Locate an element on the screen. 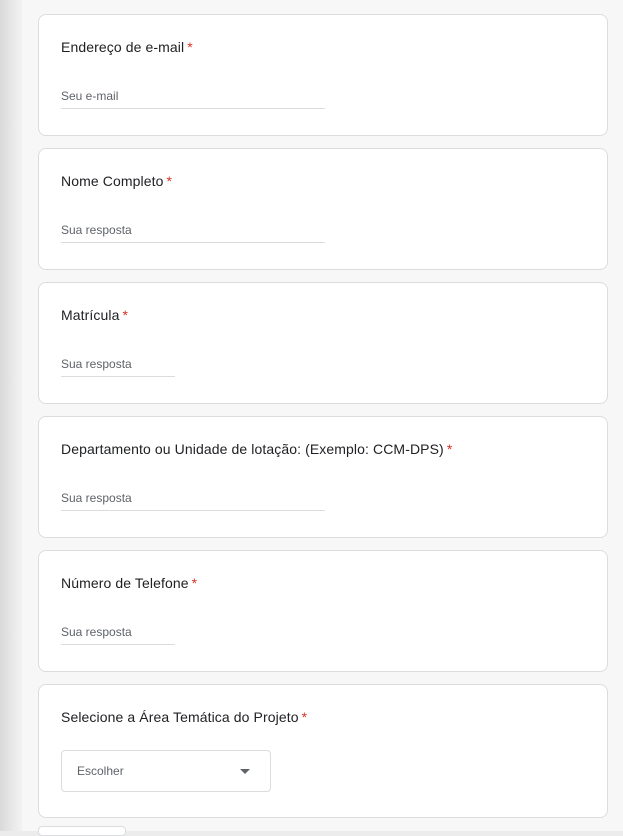 Image resolution: width=623 pixels, height=836 pixels. question-card-email: Endereço de e-mail * Seu e-mail is located at coordinates (323, 75).